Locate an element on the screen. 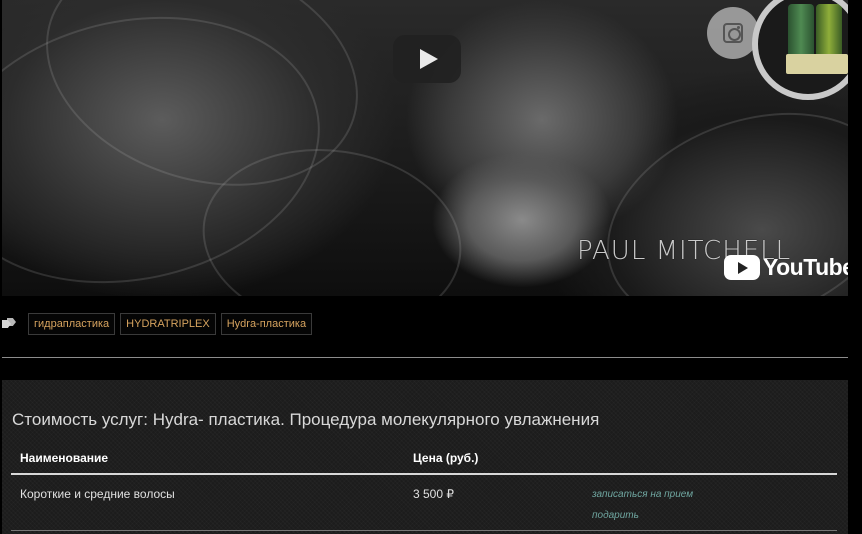  service-price: 3 500 ₽ is located at coordinates (433, 494).